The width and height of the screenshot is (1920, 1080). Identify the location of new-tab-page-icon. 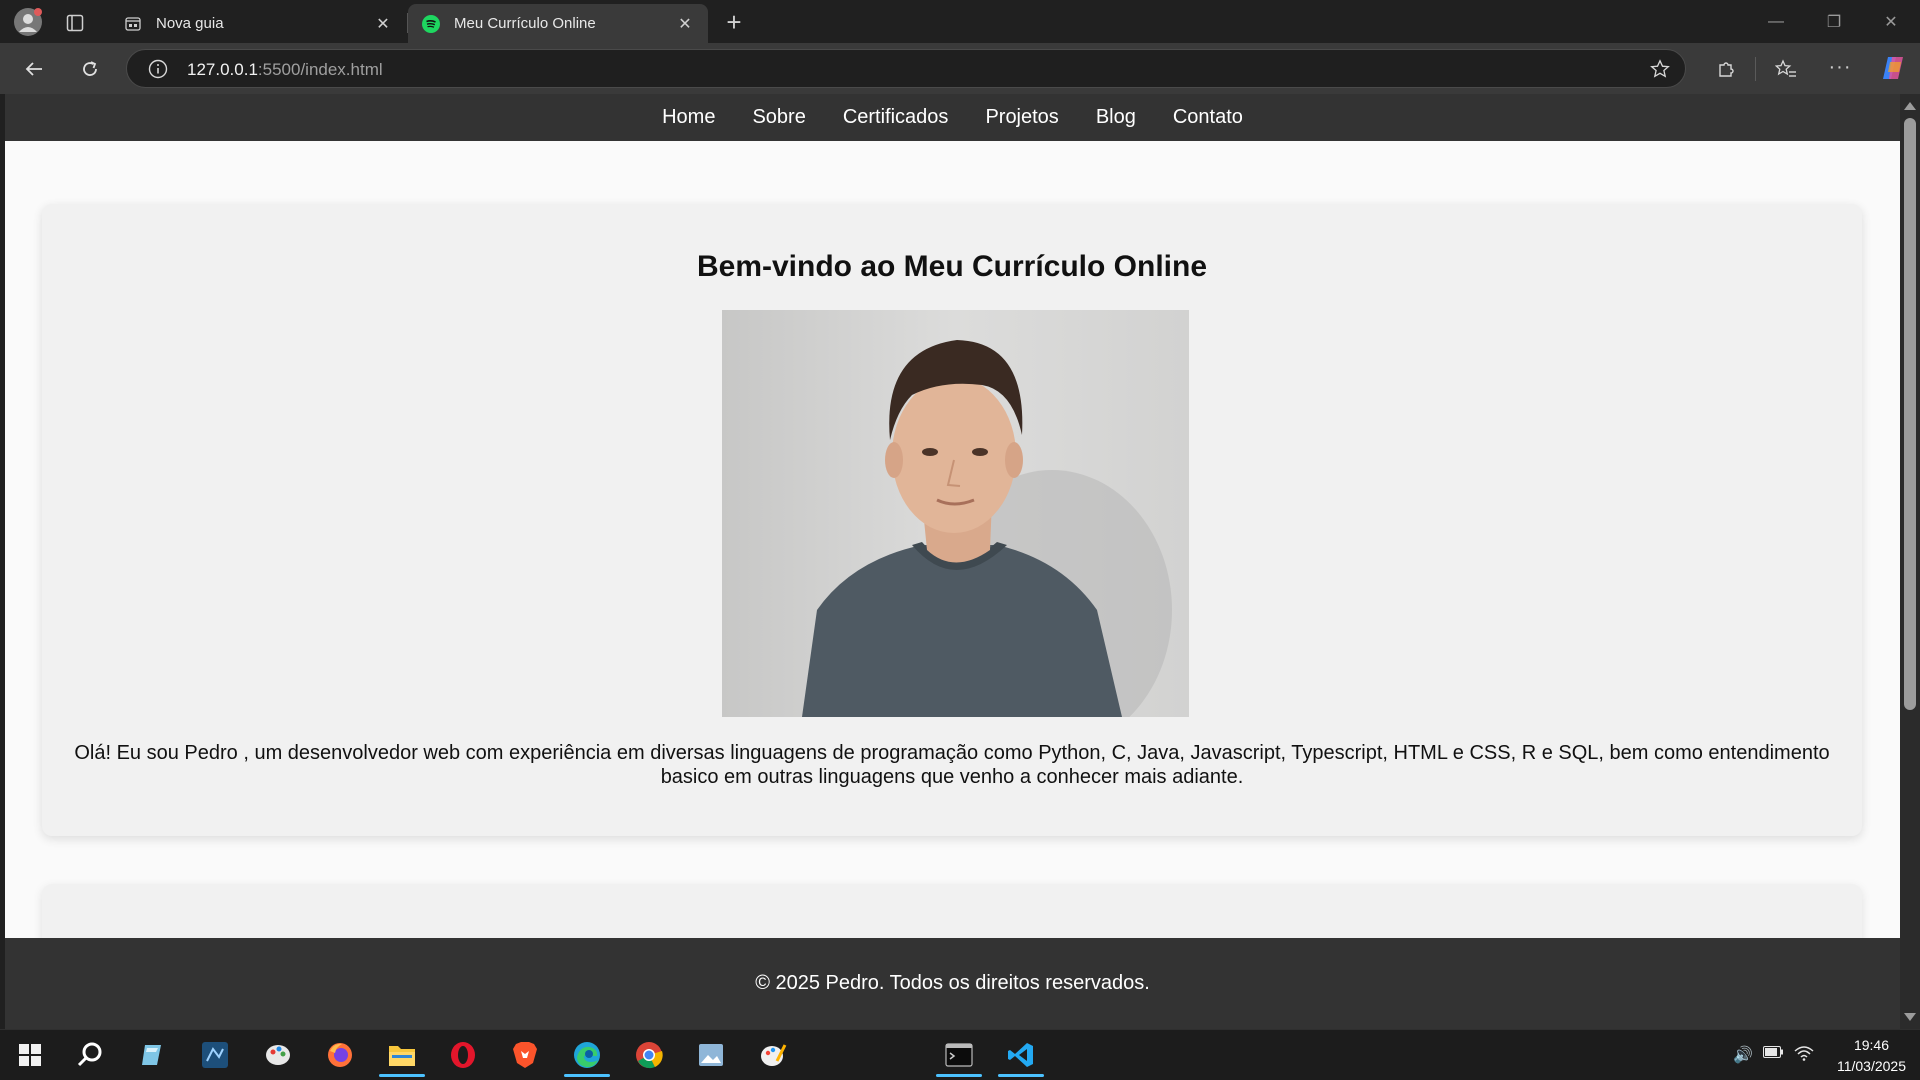
(133, 24).